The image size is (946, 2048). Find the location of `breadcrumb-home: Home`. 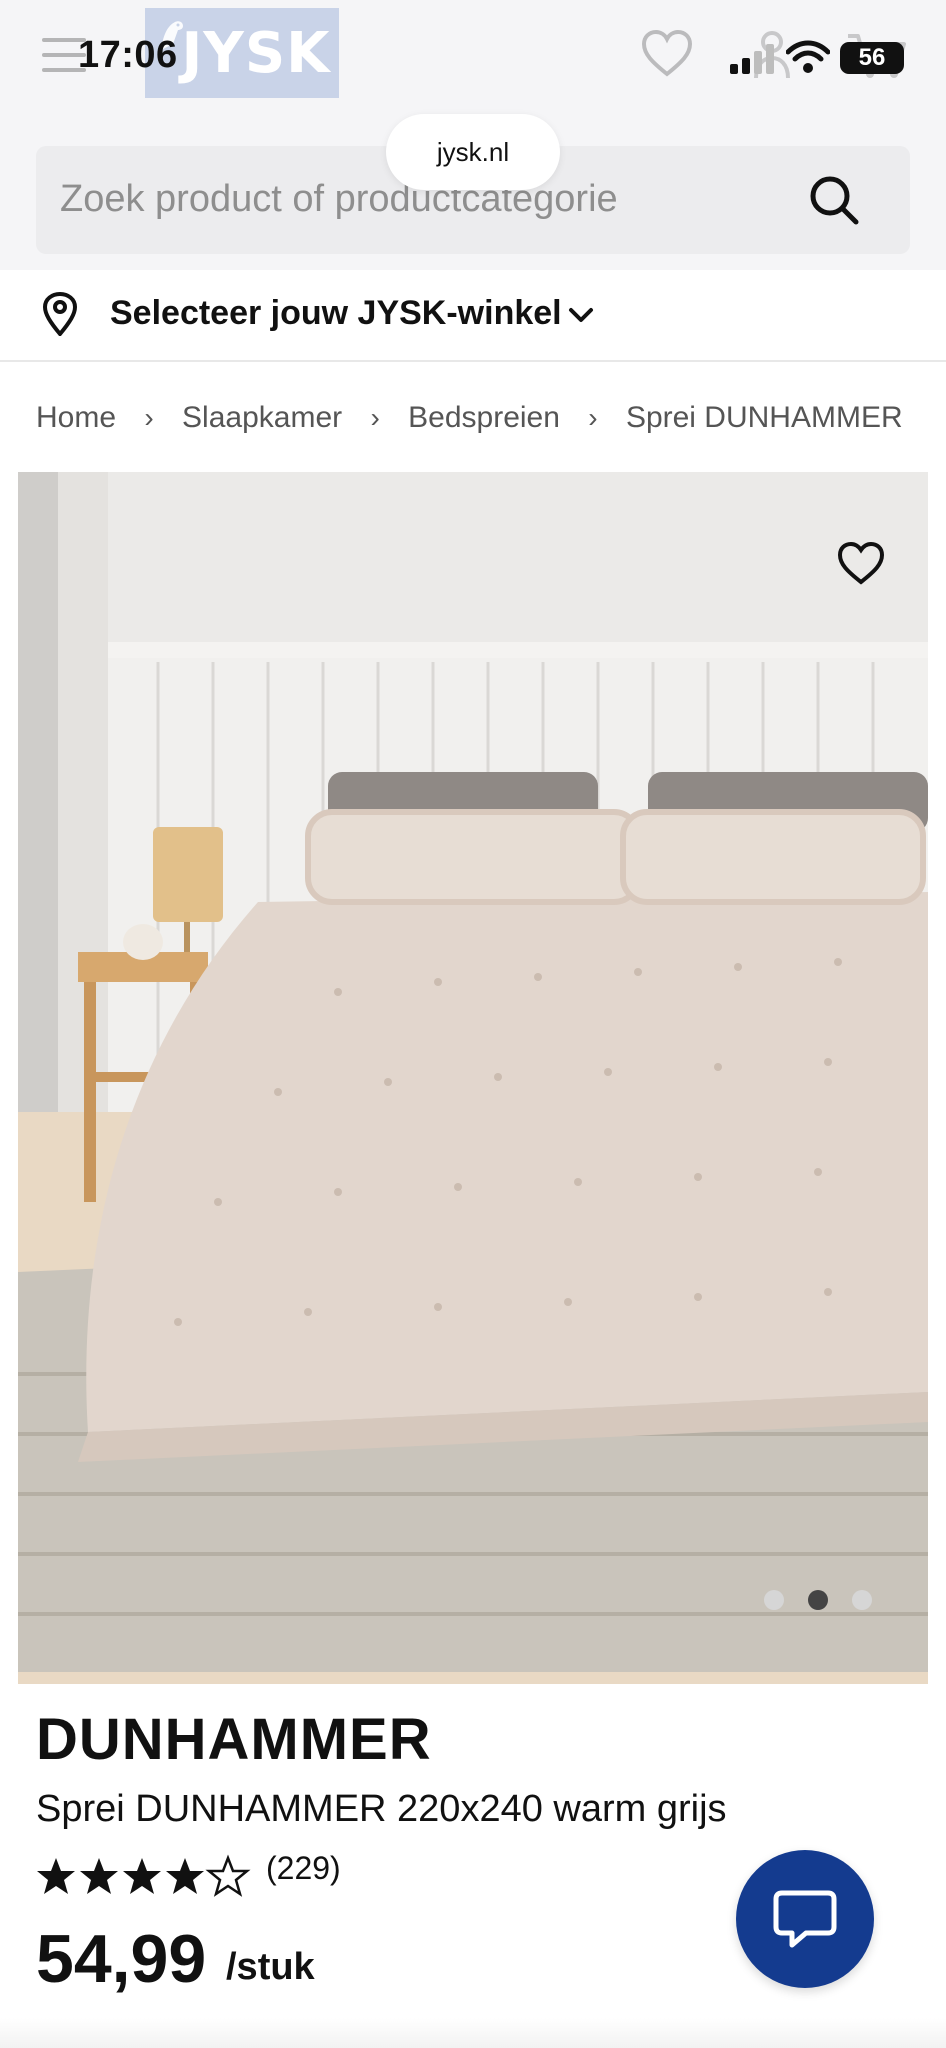

breadcrumb-home: Home is located at coordinates (76, 418).